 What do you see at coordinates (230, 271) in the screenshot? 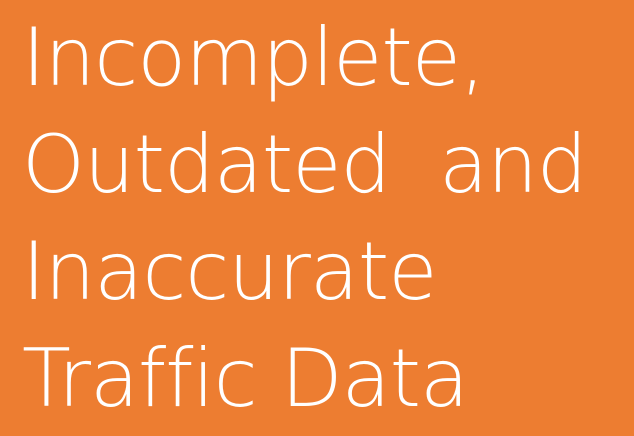
I see `title-line-3: Inaccurate` at bounding box center [230, 271].